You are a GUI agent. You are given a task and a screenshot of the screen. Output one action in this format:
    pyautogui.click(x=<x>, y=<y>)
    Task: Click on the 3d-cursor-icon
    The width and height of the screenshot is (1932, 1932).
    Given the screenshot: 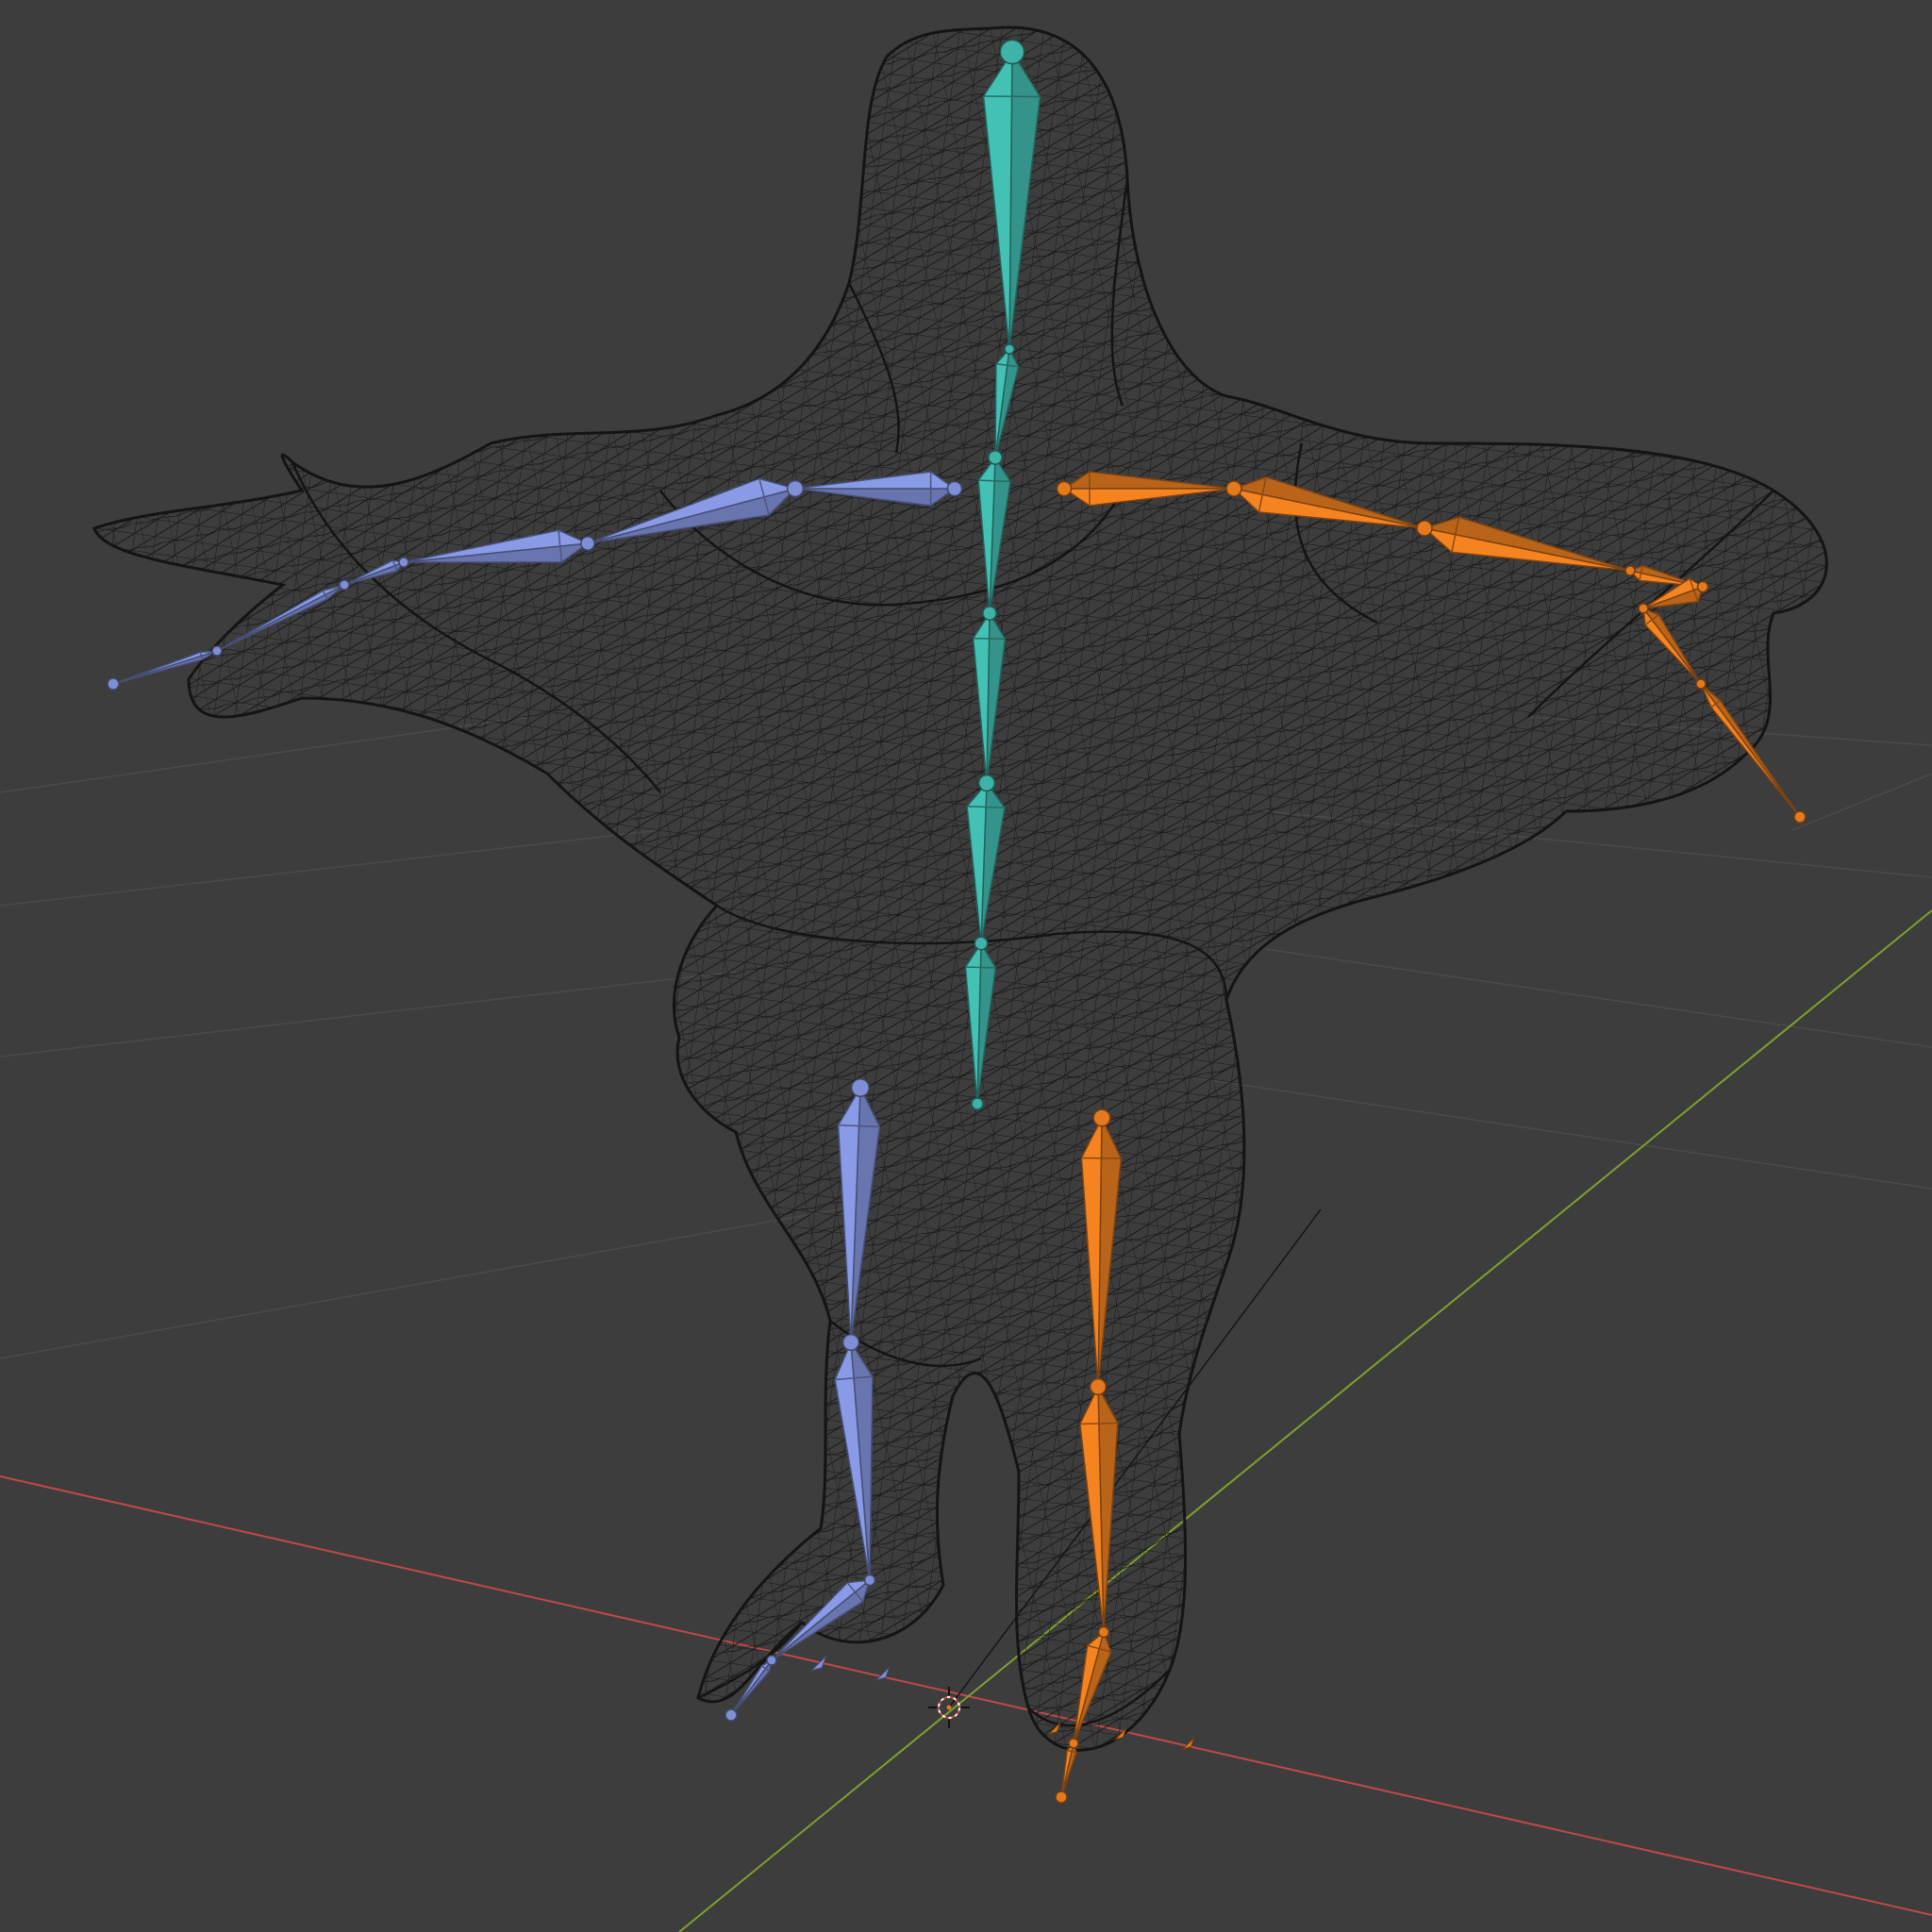 What is the action you would take?
    pyautogui.click(x=949, y=1708)
    